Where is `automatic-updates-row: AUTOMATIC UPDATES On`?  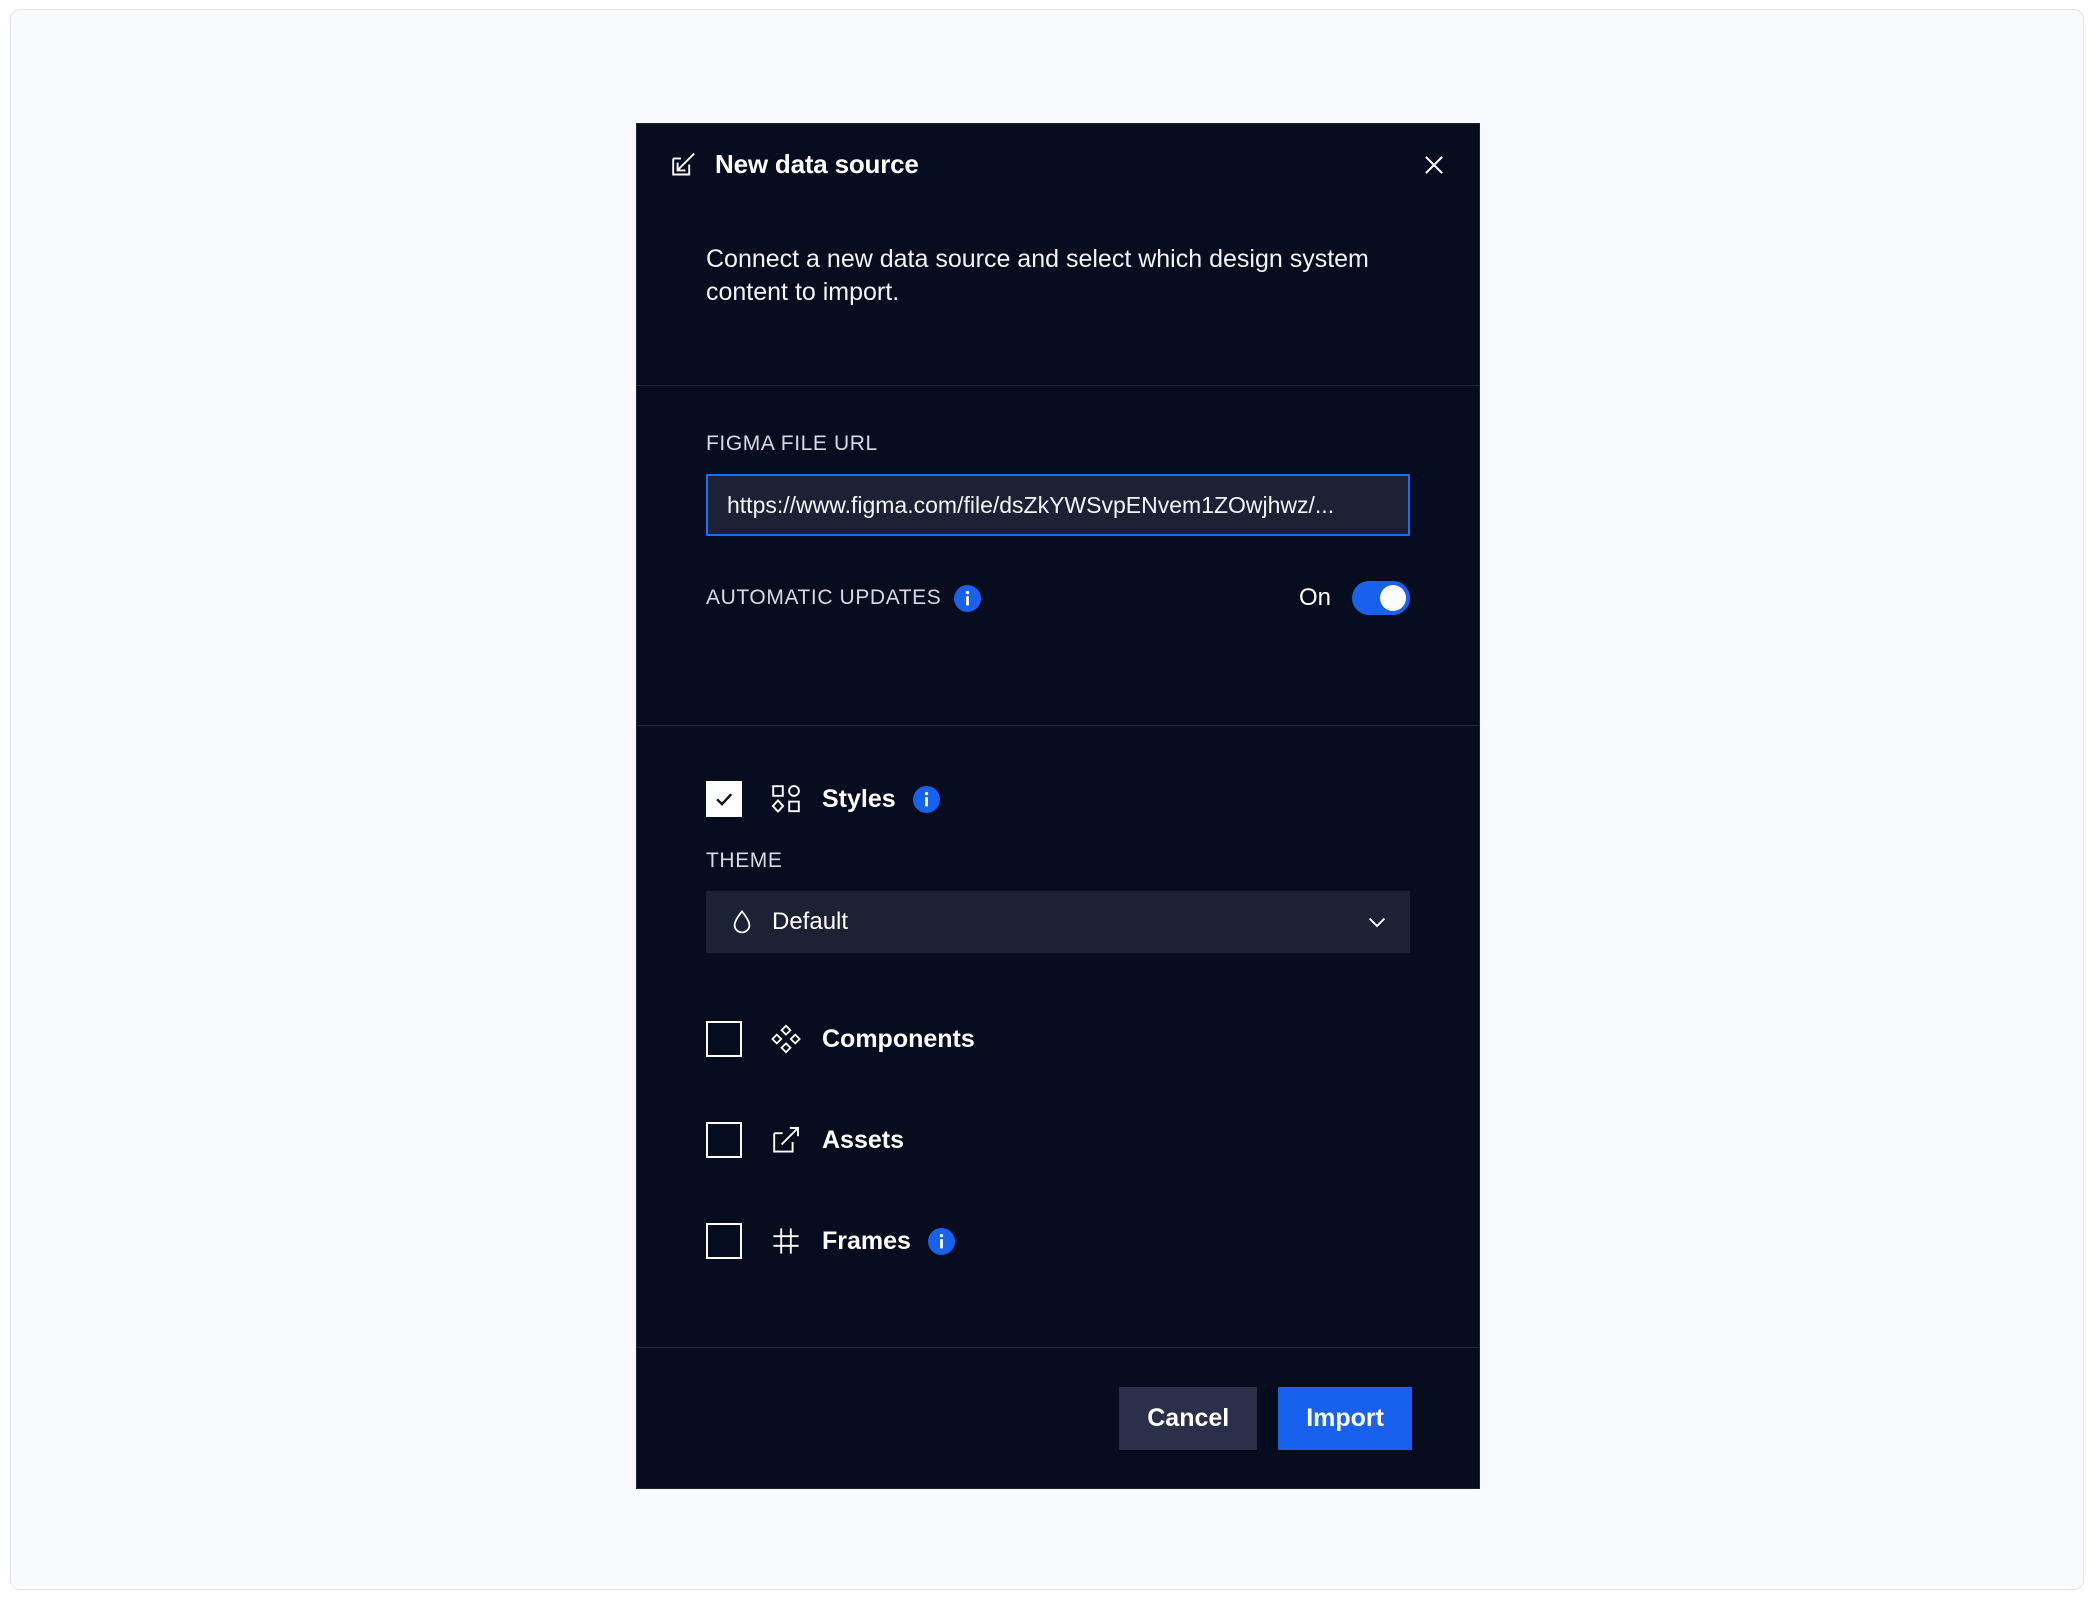 automatic-updates-row: AUTOMATIC UPDATES On is located at coordinates (1058, 598).